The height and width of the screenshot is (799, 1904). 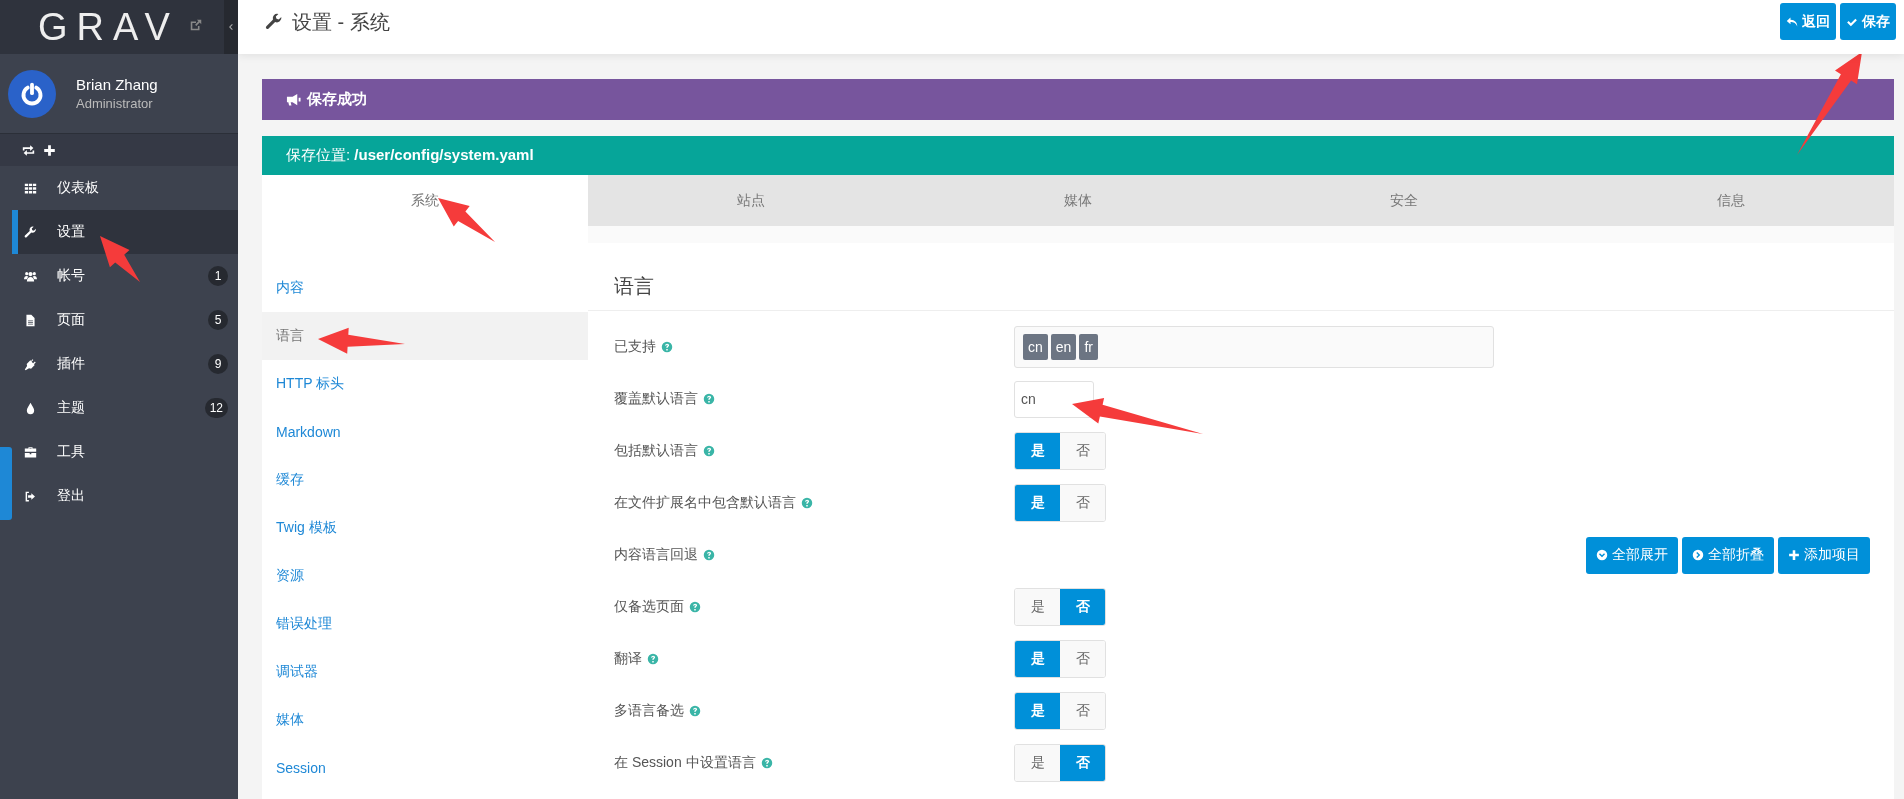 I want to click on sign-out-icon, so click(x=30, y=496).